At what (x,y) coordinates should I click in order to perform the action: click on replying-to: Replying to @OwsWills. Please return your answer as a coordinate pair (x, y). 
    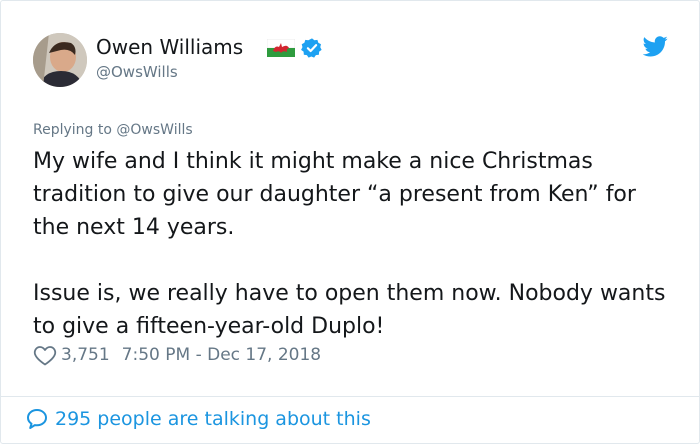
    Looking at the image, I should click on (113, 130).